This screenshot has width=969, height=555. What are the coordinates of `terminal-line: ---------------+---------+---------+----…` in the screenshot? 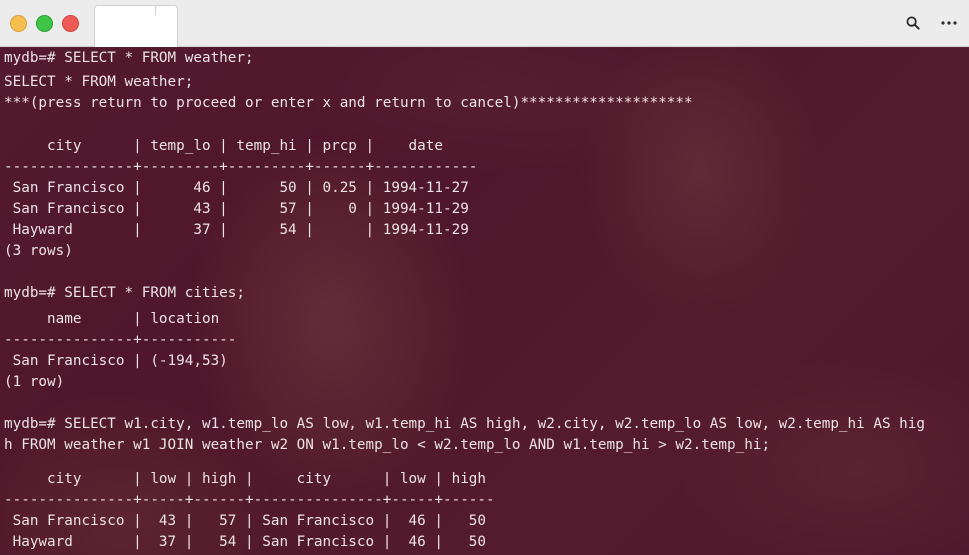 It's located at (241, 167).